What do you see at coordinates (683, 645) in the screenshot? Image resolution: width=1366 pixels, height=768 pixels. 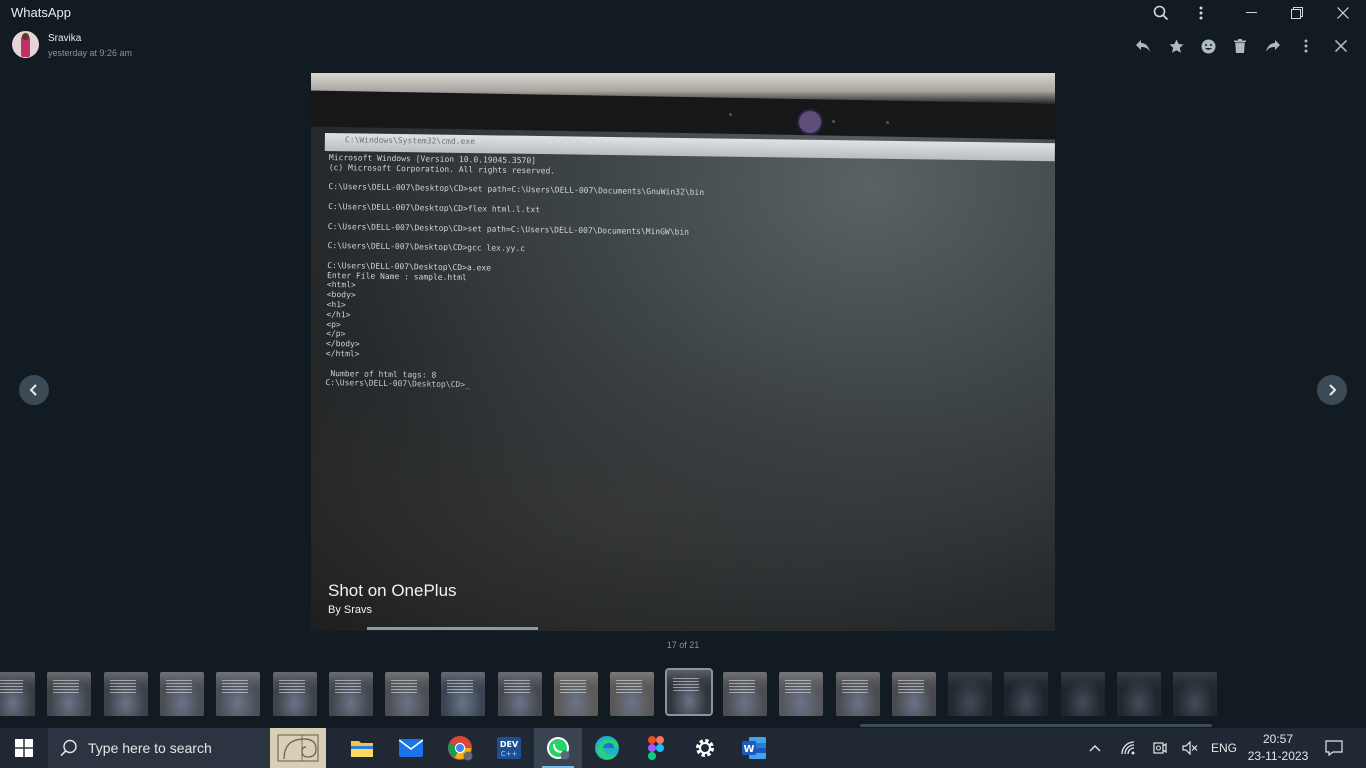 I see `media-counter: 17 of 21` at bounding box center [683, 645].